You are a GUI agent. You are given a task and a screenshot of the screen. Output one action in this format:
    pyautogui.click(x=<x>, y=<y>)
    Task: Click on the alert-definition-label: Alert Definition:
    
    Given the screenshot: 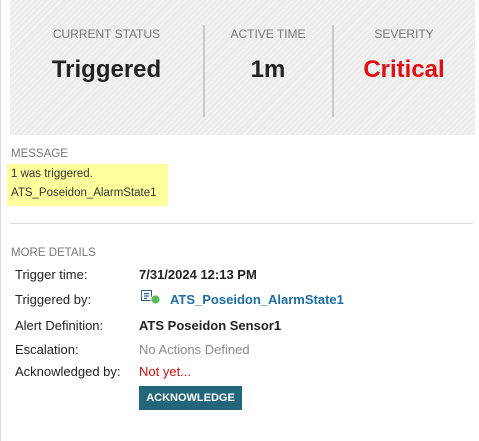 What is the action you would take?
    pyautogui.click(x=59, y=325)
    